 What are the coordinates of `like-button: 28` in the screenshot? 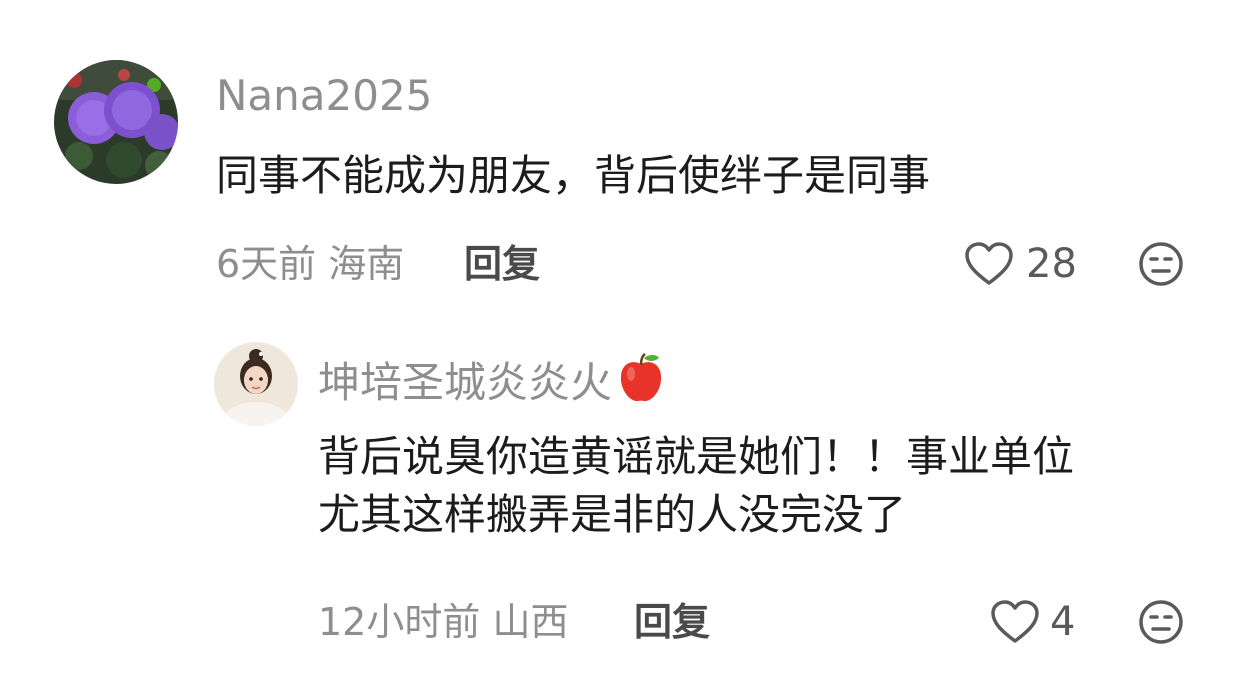 It's located at (1020, 264).